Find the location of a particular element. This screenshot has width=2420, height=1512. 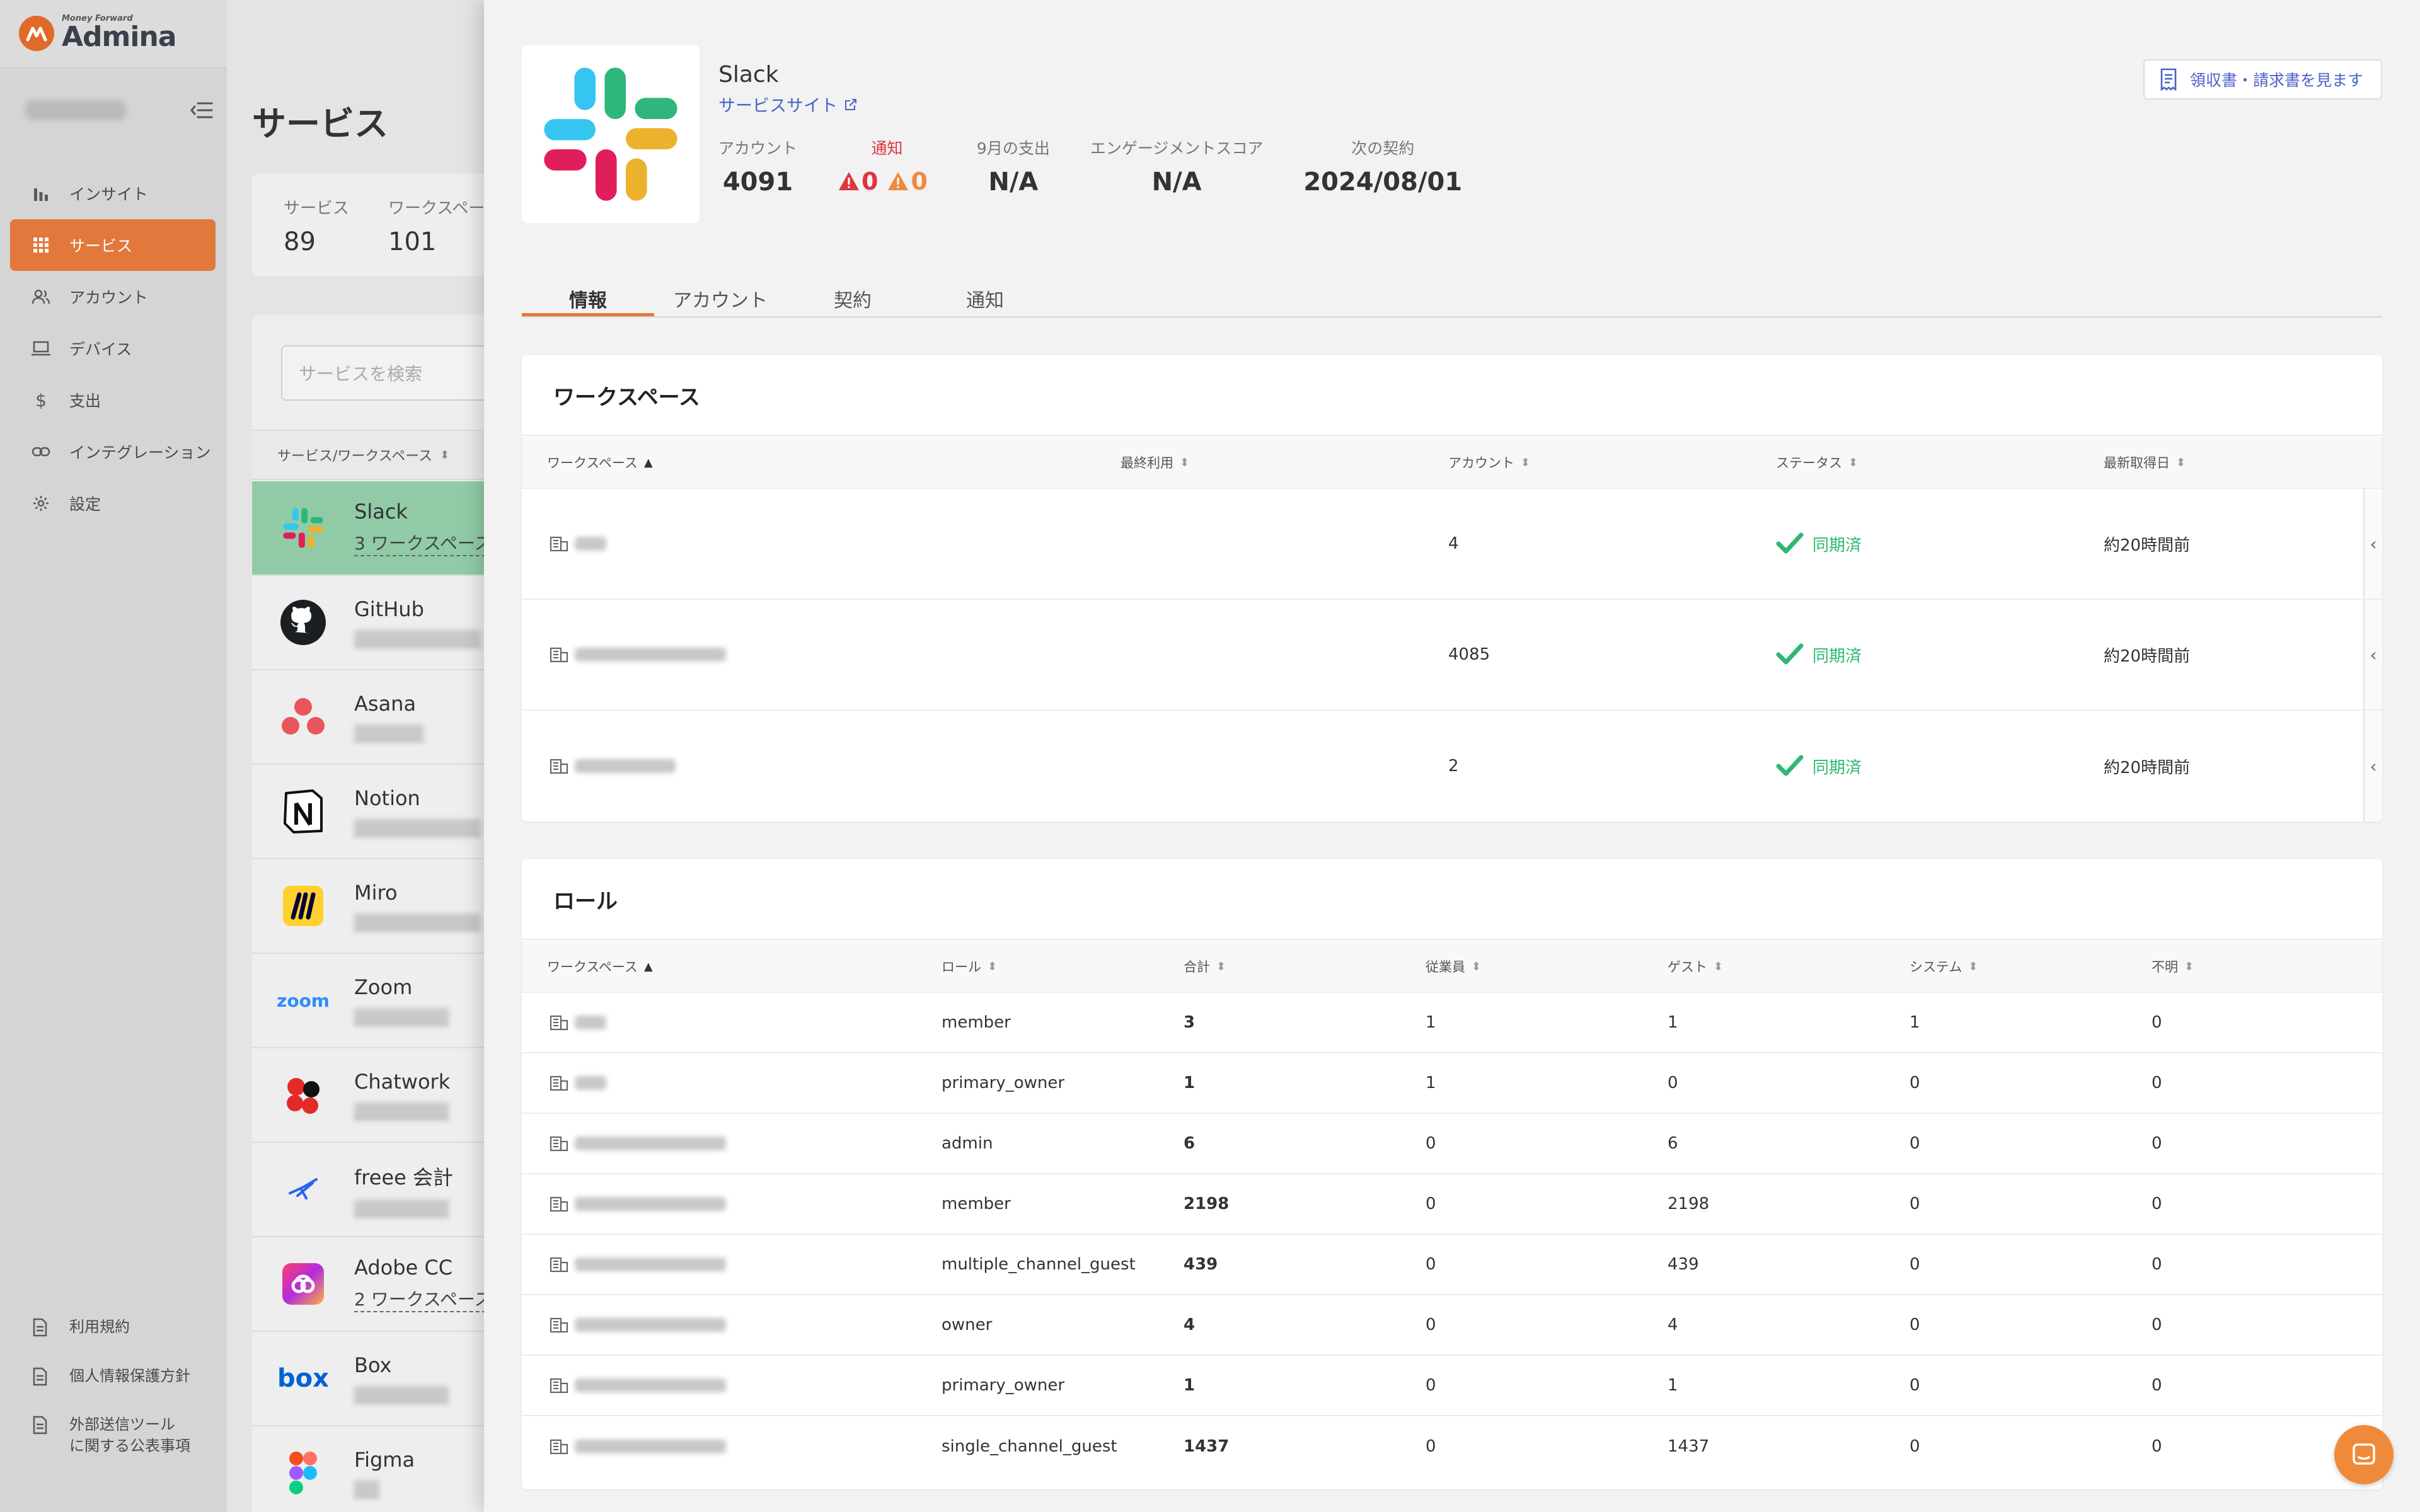

service-row-adobe-cc: Adobe CC 2 ワークスペース is located at coordinates (385, 1284).